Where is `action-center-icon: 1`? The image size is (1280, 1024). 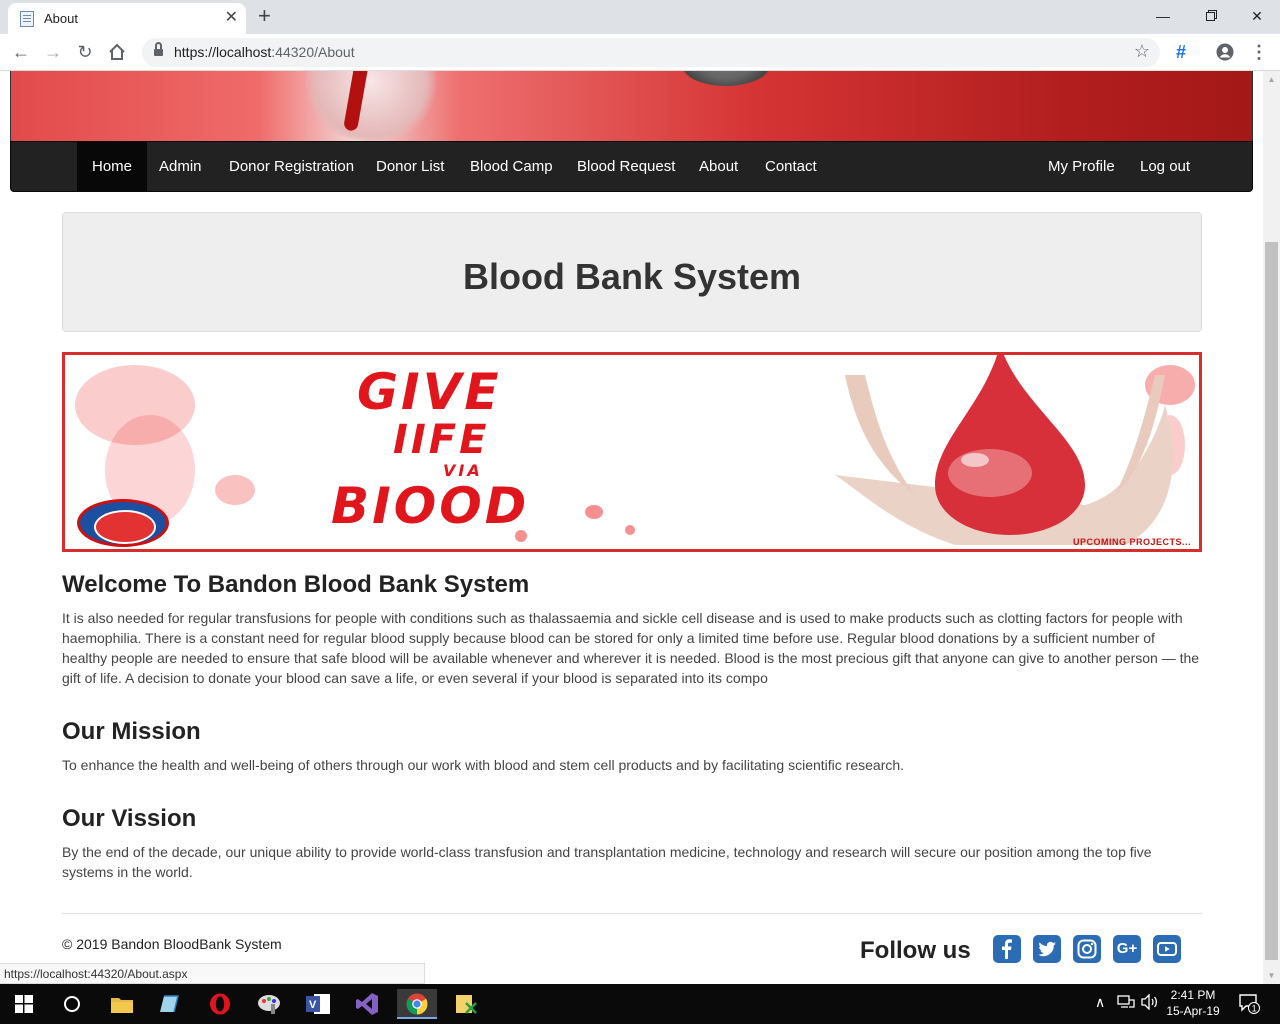
action-center-icon: 1 is located at coordinates (1249, 1004).